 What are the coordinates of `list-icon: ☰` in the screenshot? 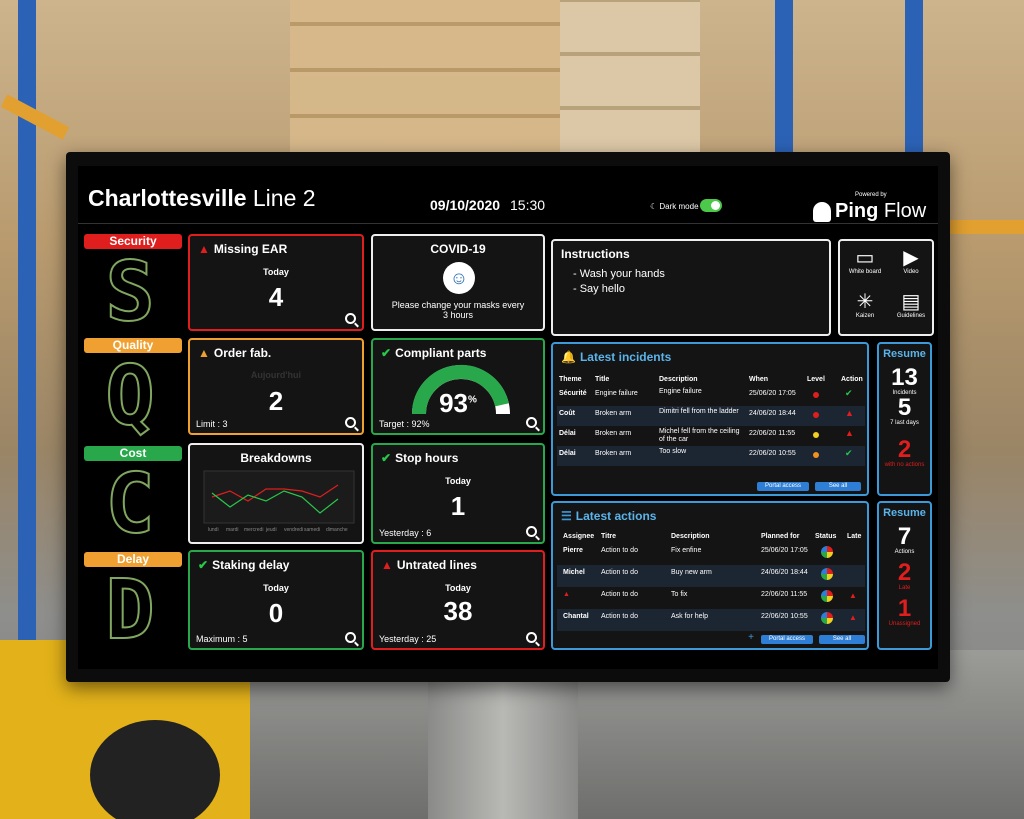 It's located at (566, 516).